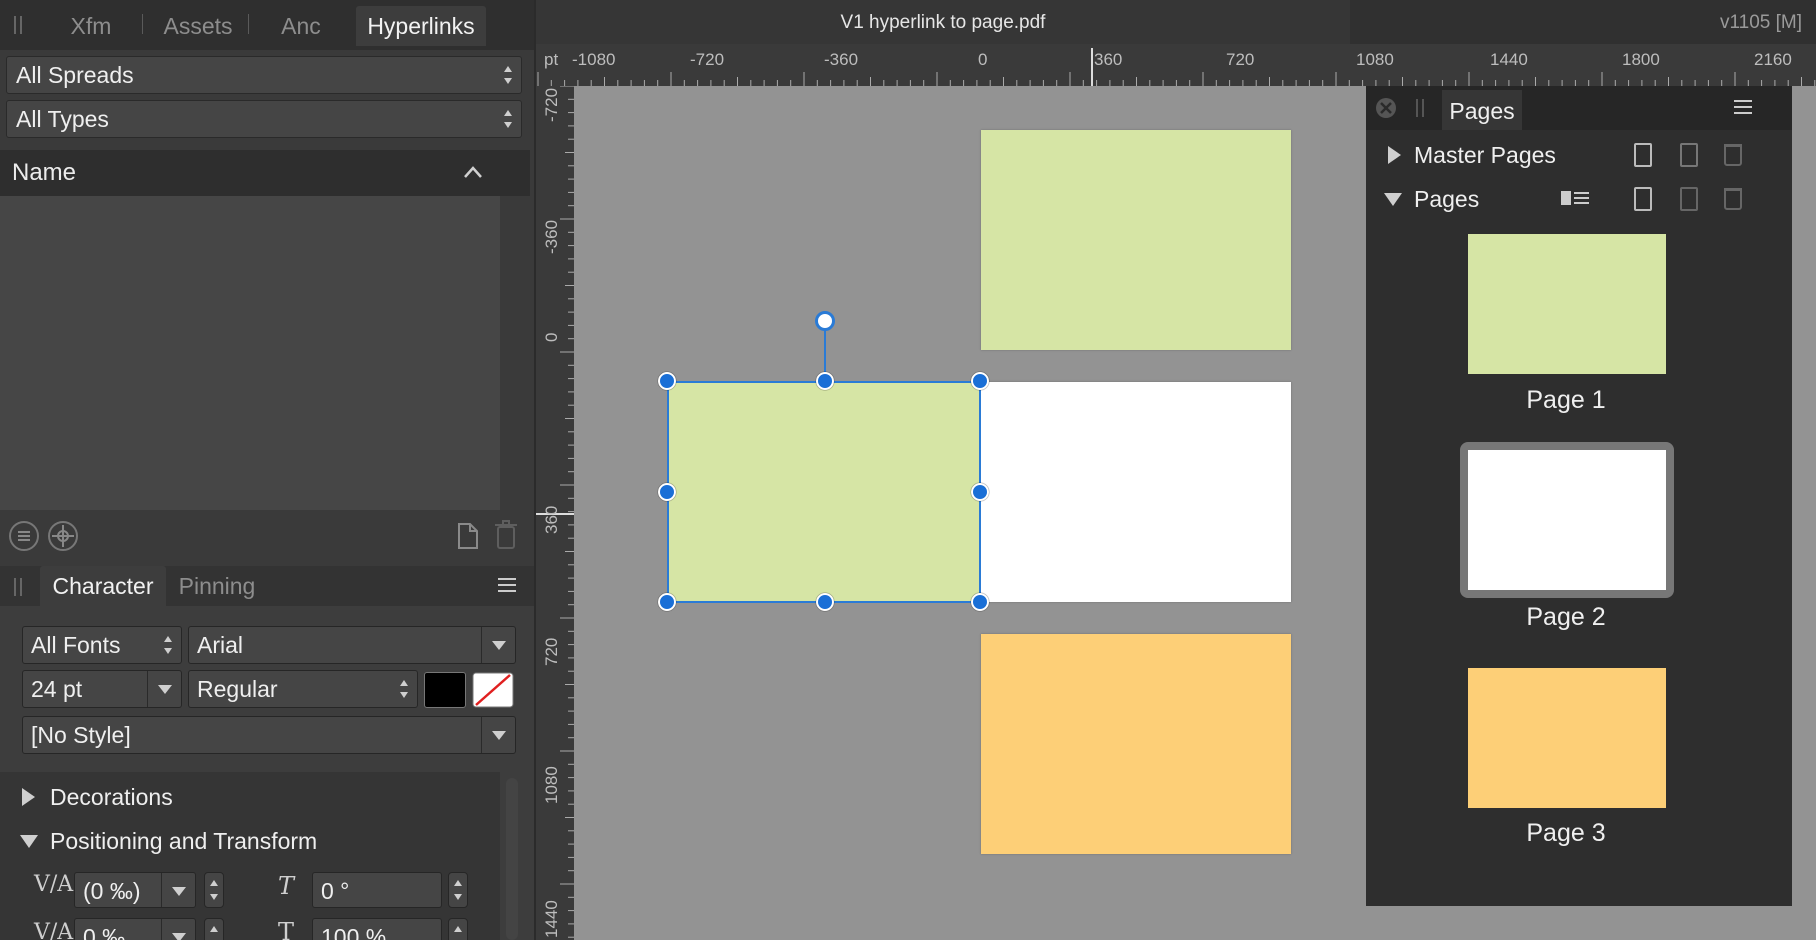  Describe the element at coordinates (91, 26) in the screenshot. I see `tab-xfm: Xfm` at that location.